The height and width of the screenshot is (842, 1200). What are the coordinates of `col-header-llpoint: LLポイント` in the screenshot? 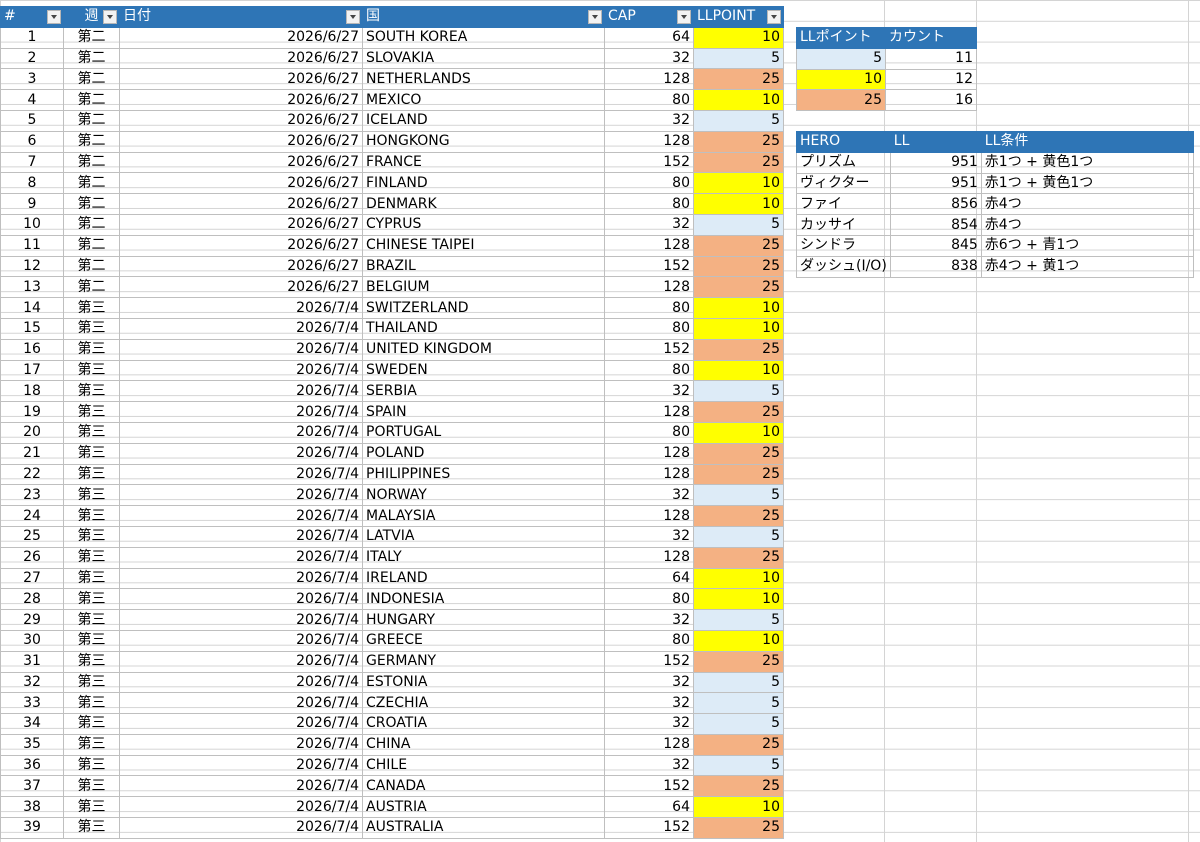 It's located at (841, 38).